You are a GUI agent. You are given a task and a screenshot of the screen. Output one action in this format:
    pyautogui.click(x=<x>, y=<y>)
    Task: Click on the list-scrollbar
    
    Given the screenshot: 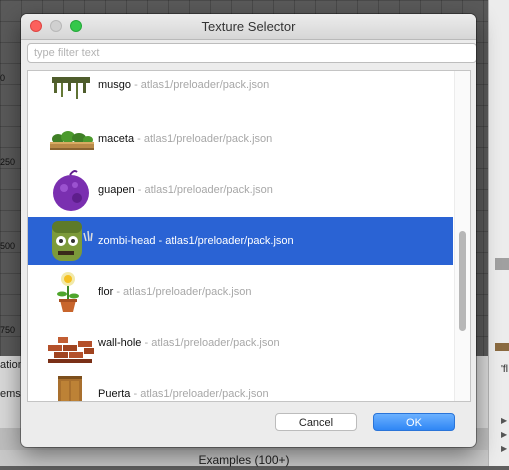 What is the action you would take?
    pyautogui.click(x=462, y=236)
    